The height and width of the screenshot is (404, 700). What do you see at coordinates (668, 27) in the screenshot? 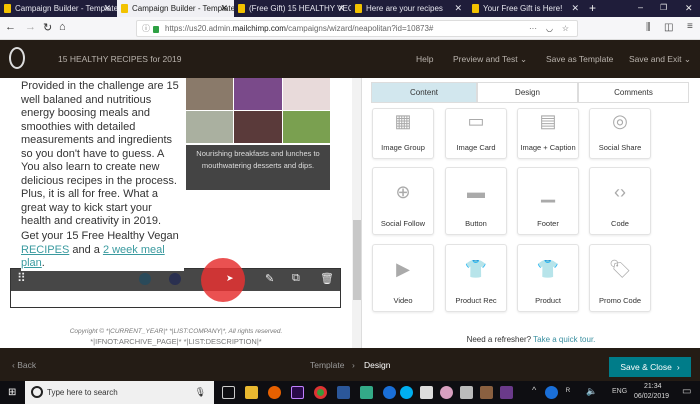
I see `sidebar-icon: ◫` at bounding box center [668, 27].